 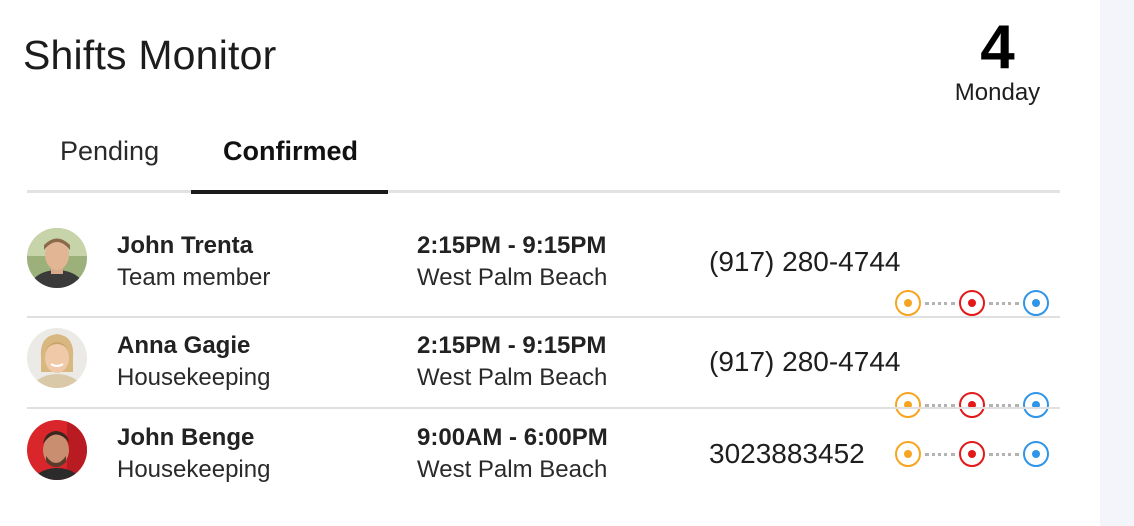 I want to click on active-tab-indicator, so click(x=289, y=192).